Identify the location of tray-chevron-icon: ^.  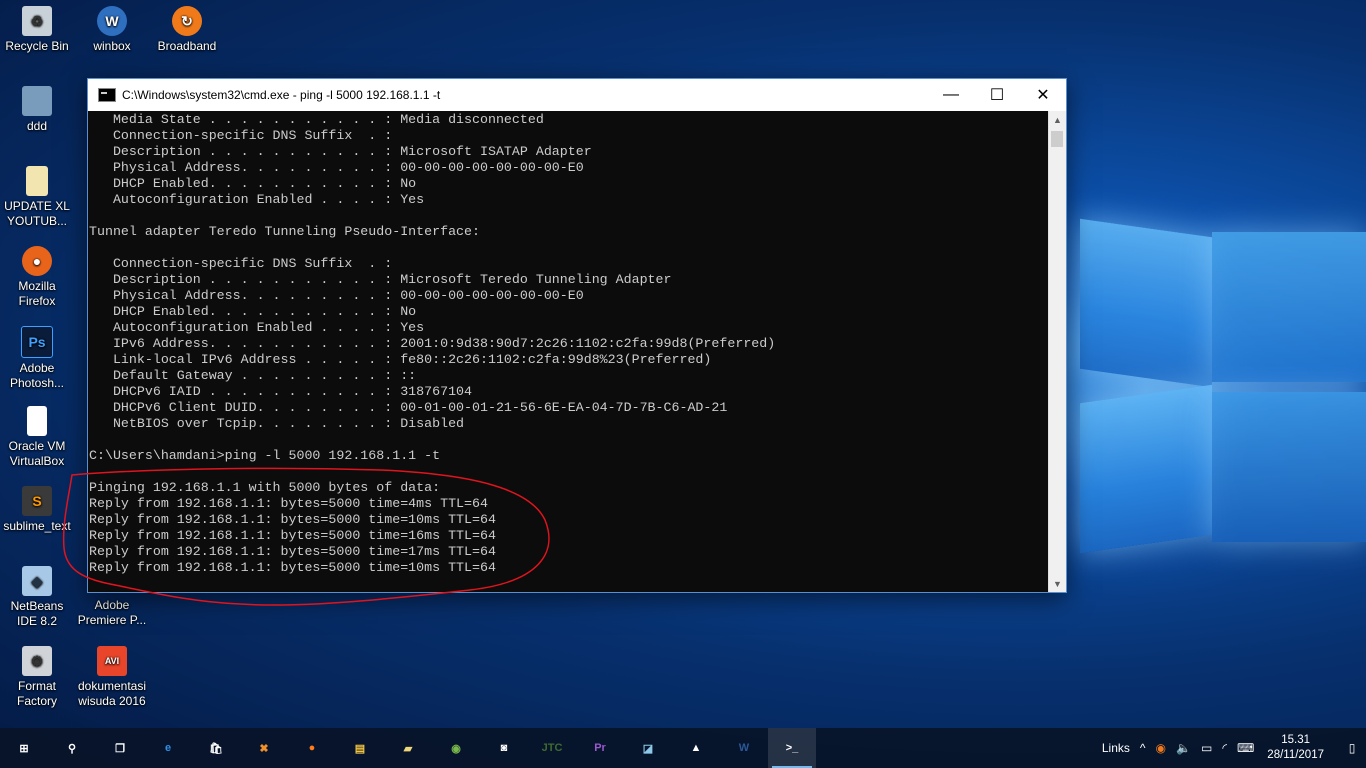
(1143, 748).